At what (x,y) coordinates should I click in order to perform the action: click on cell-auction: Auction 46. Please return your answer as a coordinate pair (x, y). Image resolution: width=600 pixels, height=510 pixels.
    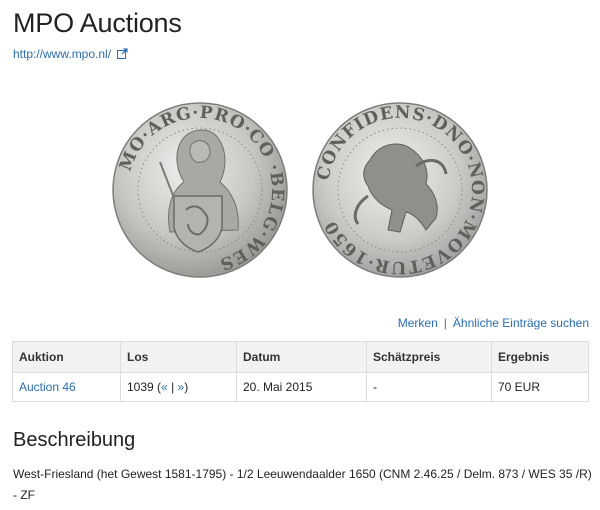
    Looking at the image, I should click on (66, 387).